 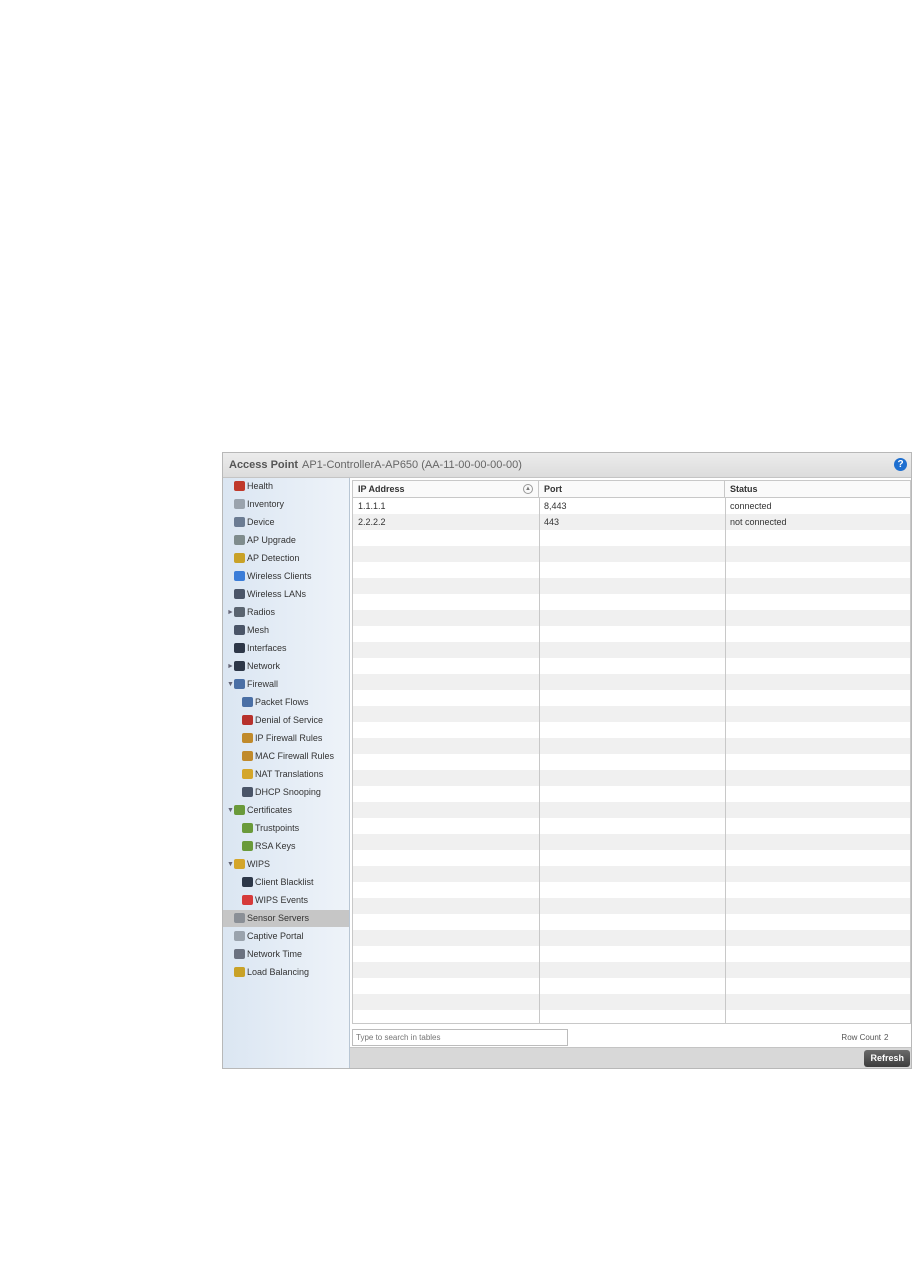 I want to click on sidebar-item-radios: ► Radios, so click(x=286, y=612).